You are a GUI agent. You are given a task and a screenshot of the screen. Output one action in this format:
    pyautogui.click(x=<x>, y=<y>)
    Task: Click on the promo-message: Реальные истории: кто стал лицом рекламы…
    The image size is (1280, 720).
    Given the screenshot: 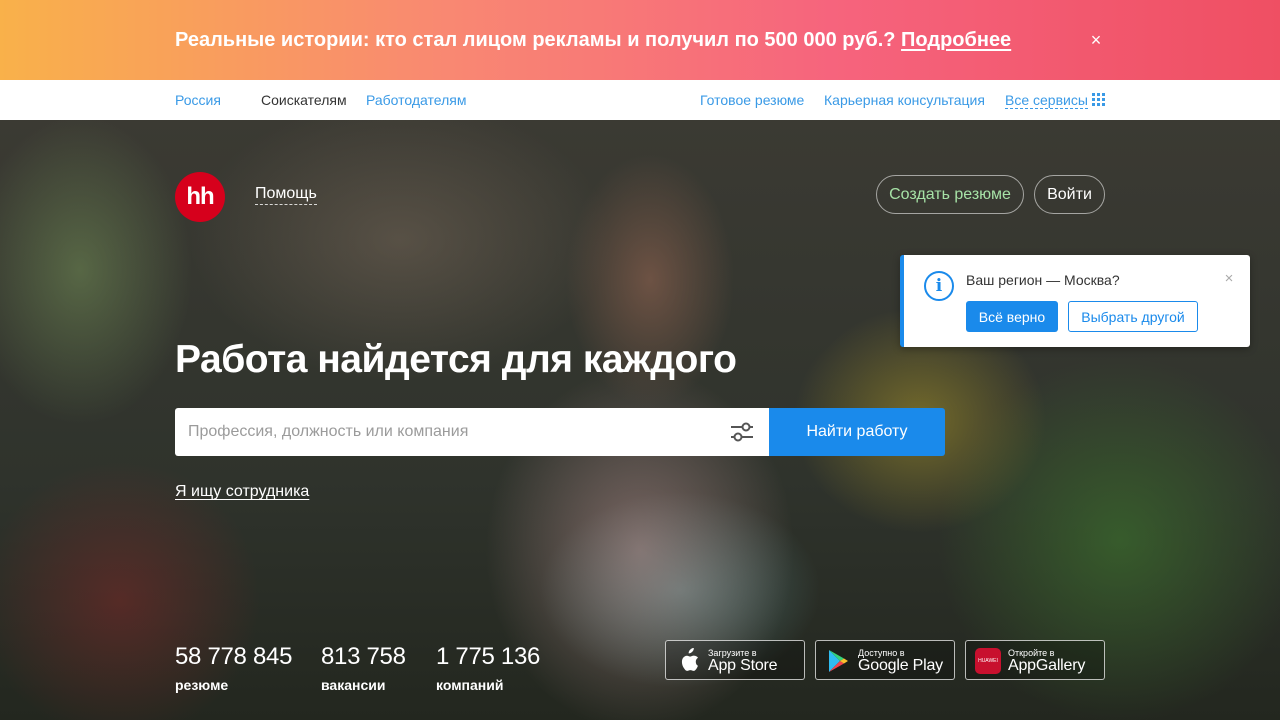 What is the action you would take?
    pyautogui.click(x=535, y=40)
    